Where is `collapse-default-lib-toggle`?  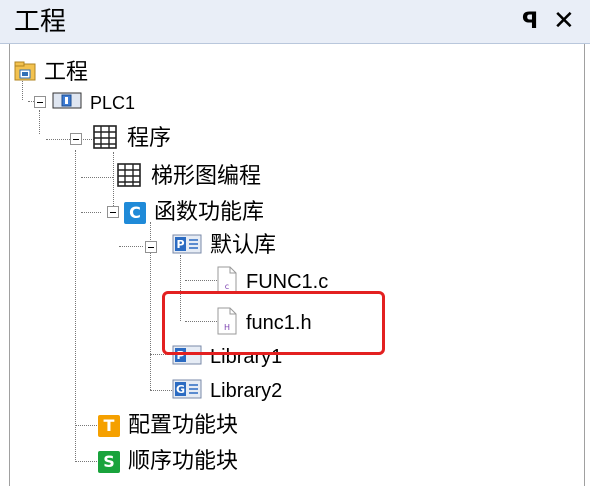
collapse-default-lib-toggle is located at coordinates (151, 247).